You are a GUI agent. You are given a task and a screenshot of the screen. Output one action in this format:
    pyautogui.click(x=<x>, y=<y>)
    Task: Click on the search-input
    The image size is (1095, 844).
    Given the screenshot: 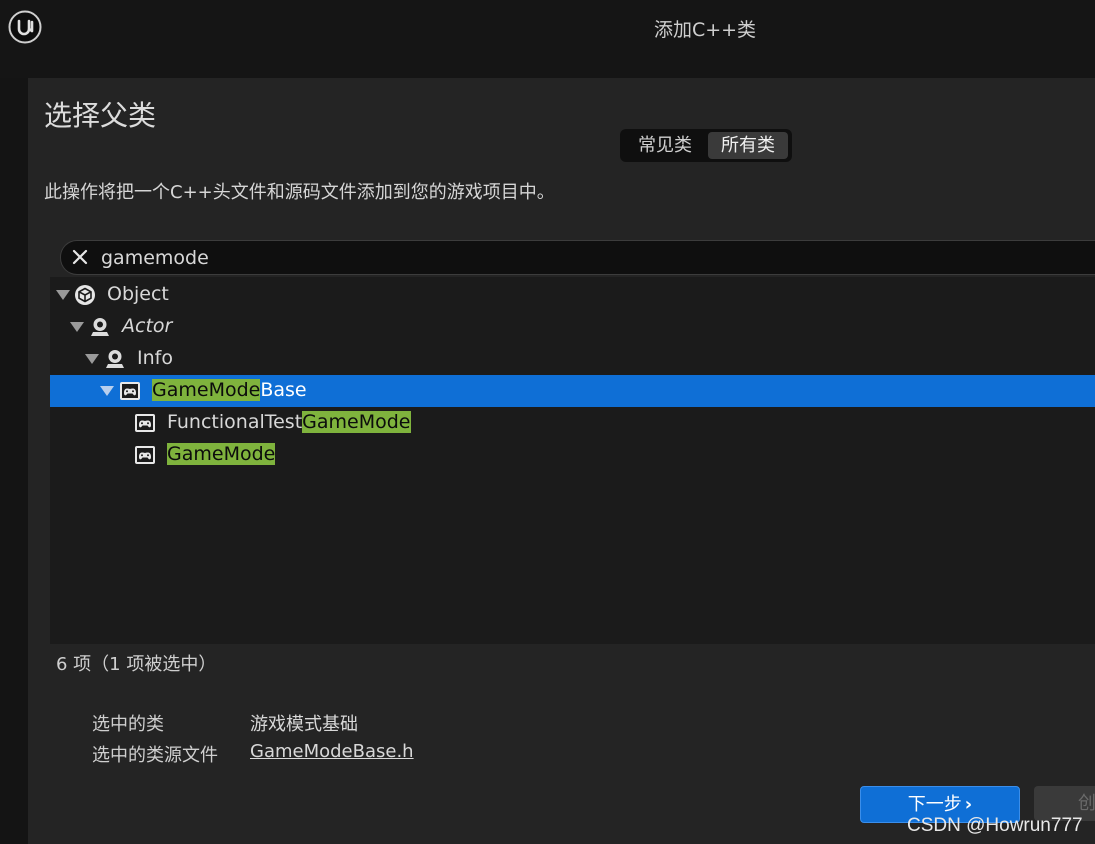 What is the action you would take?
    pyautogui.click(x=596, y=258)
    